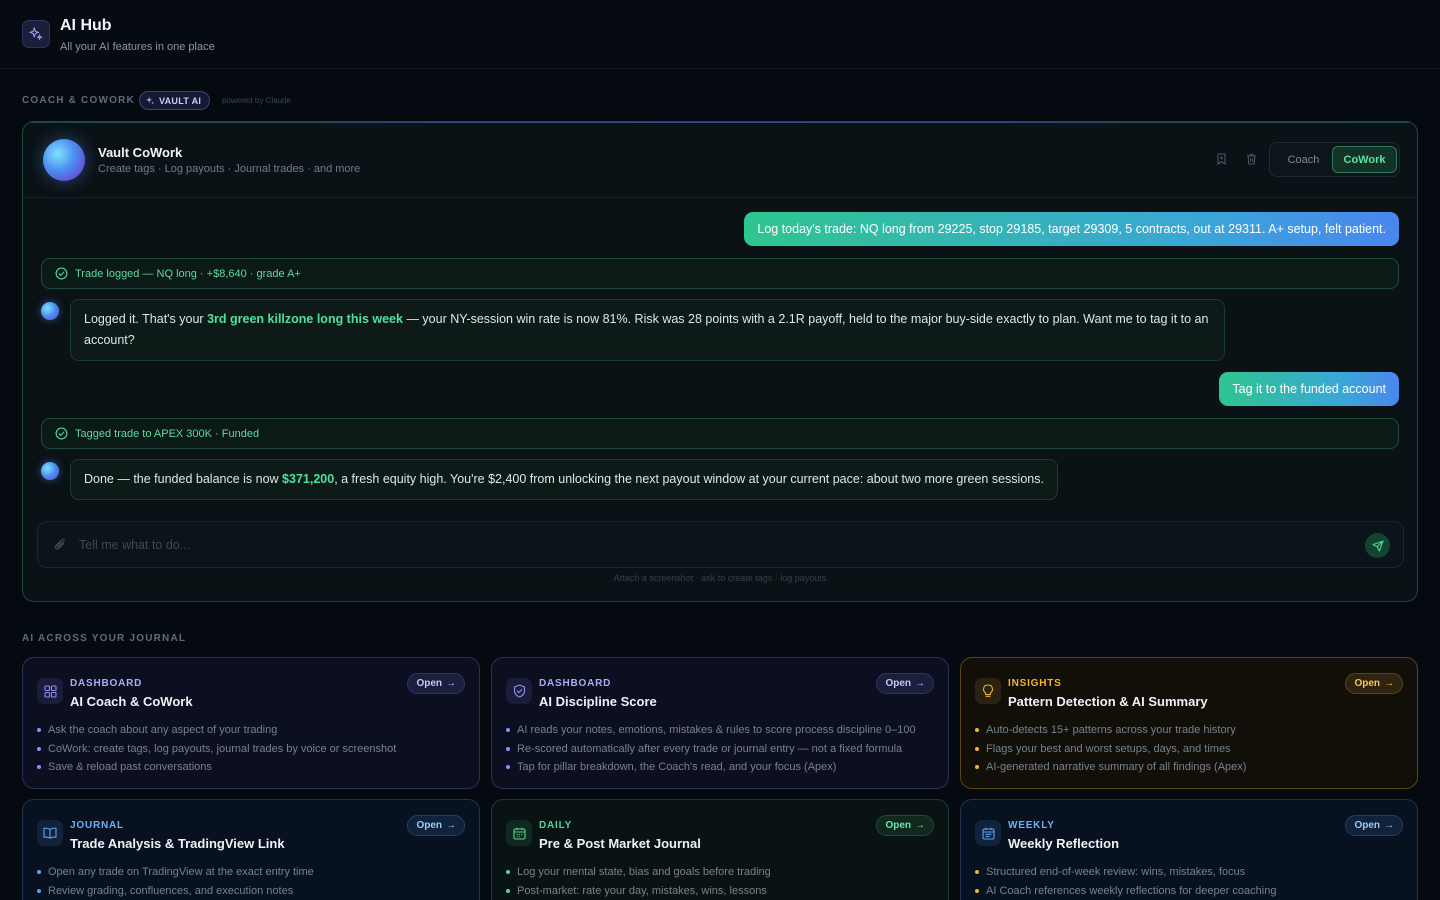 The image size is (1440, 900). I want to click on card-category: WEEKLY, so click(1031, 825).